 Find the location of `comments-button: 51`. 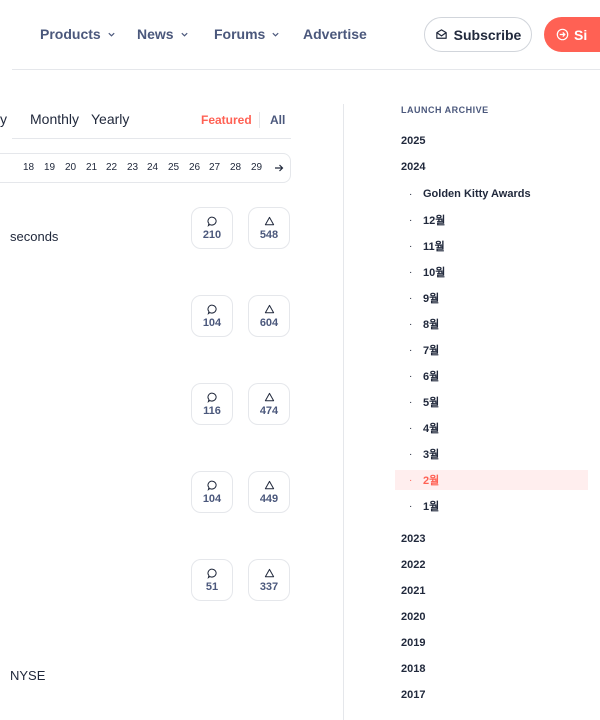

comments-button: 51 is located at coordinates (212, 580).